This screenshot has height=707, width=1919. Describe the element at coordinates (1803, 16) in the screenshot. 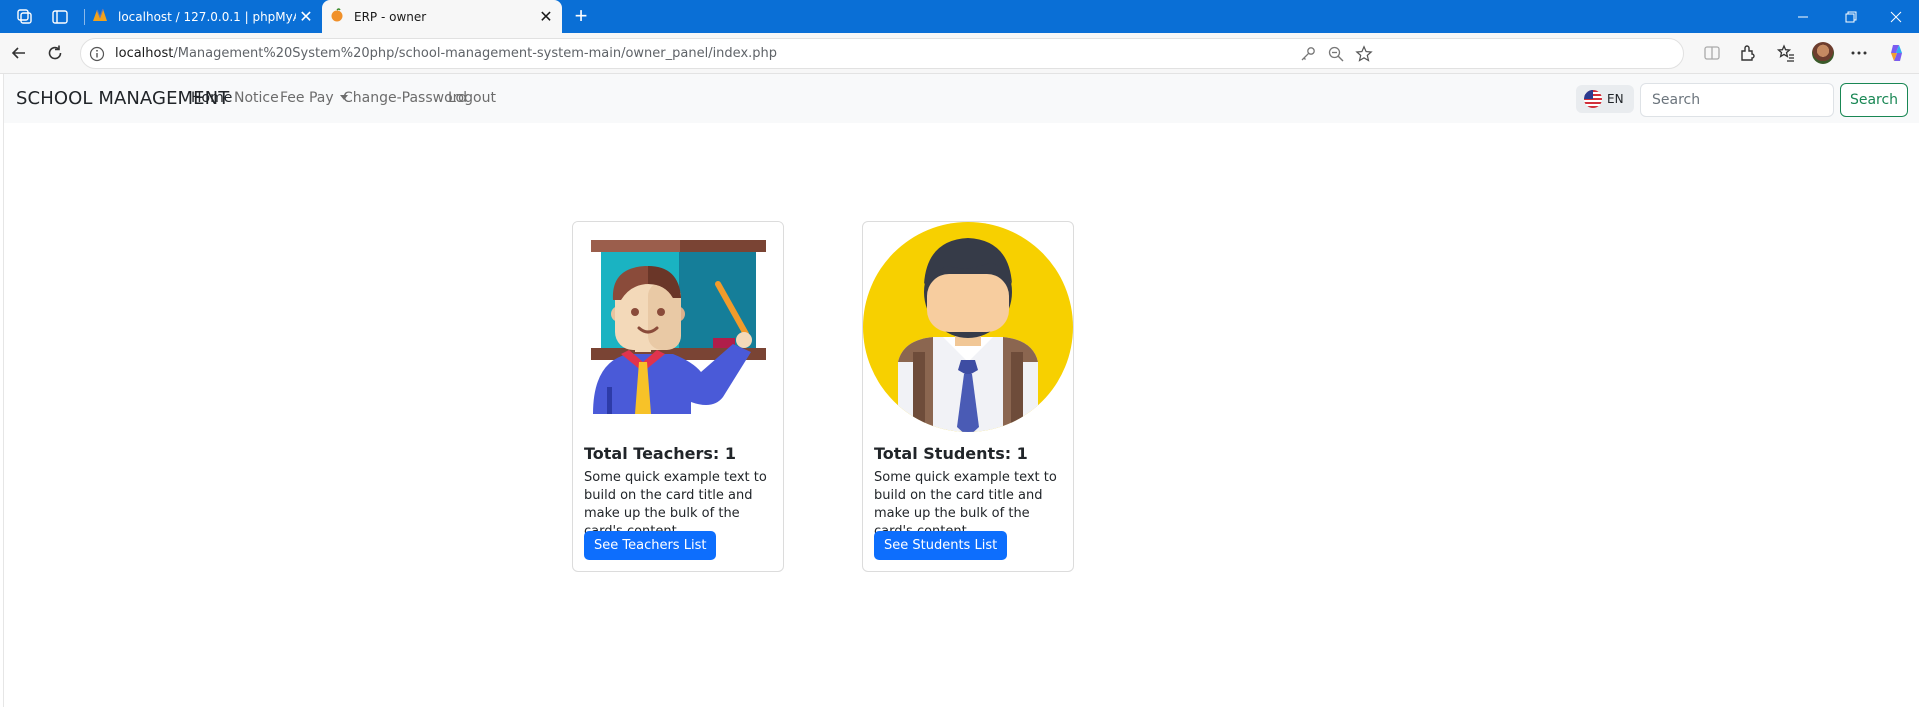

I see `minimize-window-icon` at that location.